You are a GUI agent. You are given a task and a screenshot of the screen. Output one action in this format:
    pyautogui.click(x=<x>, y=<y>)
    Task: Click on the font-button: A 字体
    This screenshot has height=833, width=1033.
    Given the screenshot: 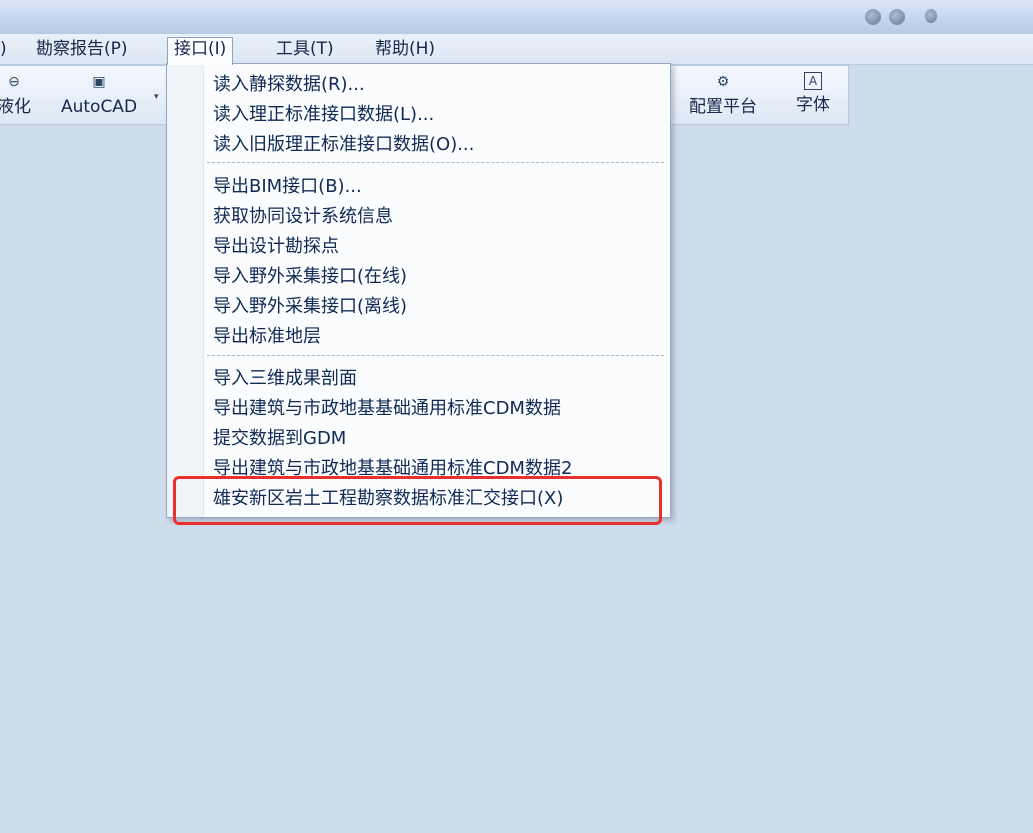 What is the action you would take?
    pyautogui.click(x=813, y=97)
    